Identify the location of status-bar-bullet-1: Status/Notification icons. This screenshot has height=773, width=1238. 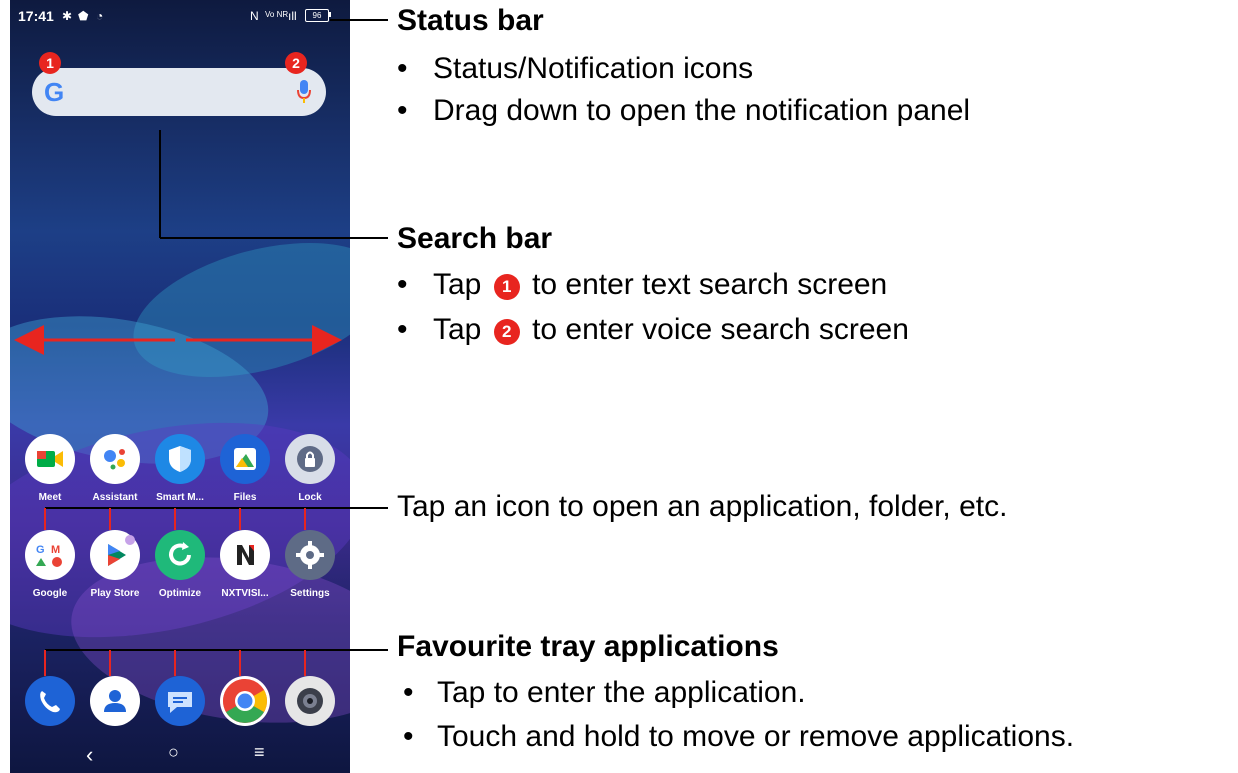
(593, 68).